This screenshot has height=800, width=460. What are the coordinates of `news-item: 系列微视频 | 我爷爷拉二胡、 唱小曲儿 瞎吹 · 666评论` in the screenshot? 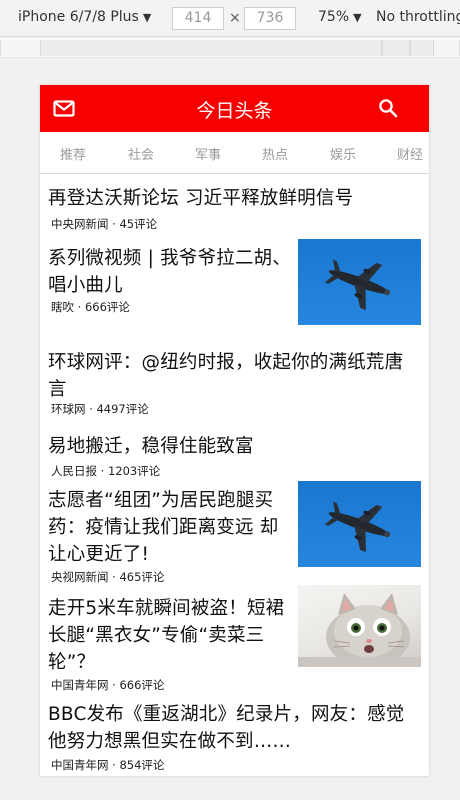 It's located at (234, 283).